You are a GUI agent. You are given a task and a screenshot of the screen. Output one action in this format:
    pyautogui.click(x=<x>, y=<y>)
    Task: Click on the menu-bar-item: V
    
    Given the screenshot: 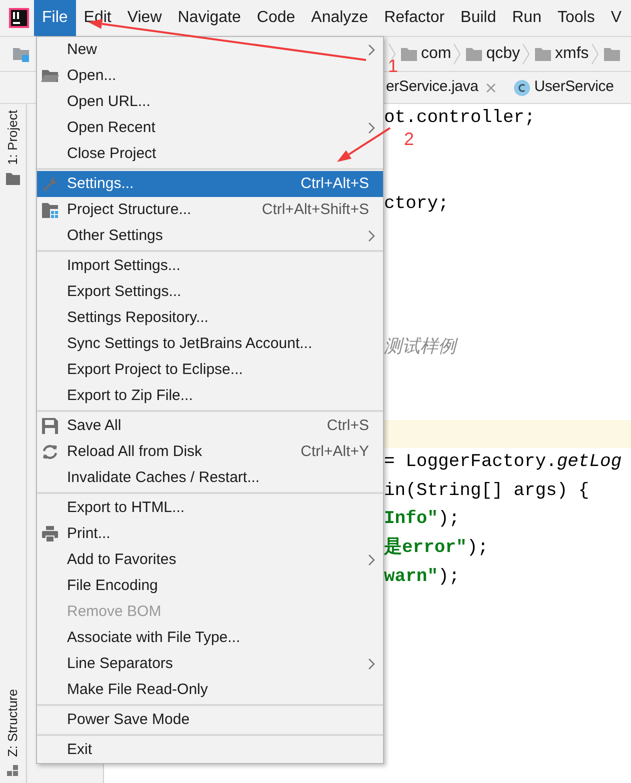 What is the action you would take?
    pyautogui.click(x=616, y=18)
    